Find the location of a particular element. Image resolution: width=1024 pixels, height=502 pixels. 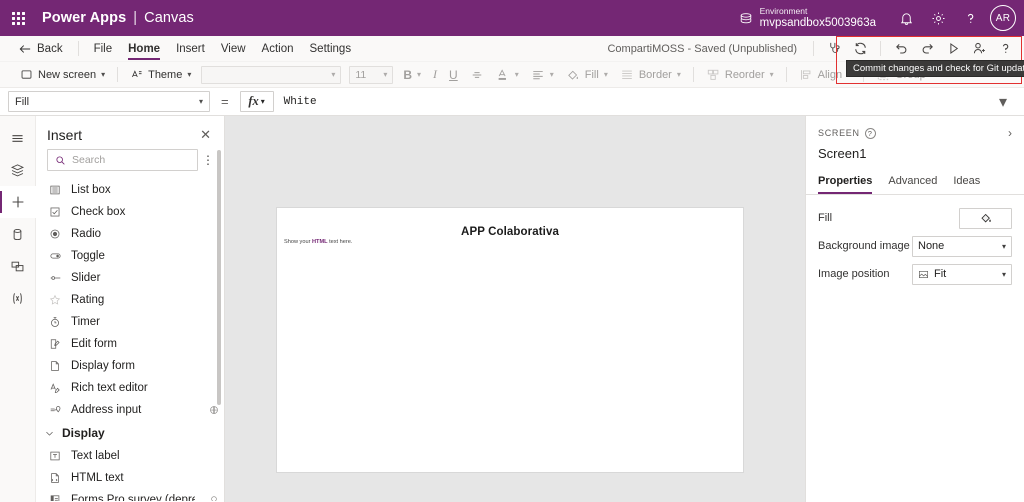

app-checker-icon is located at coordinates (834, 49).